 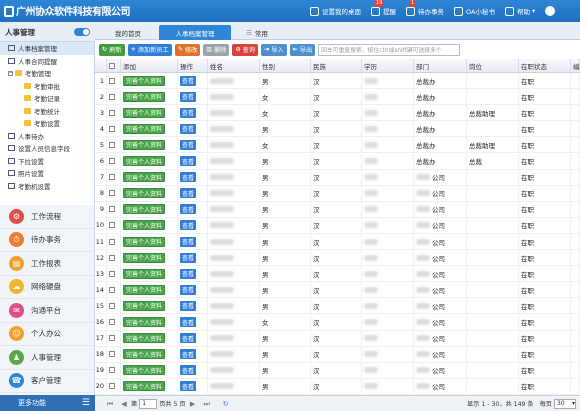 What do you see at coordinates (337, 97) in the screenshot?
I see `table-row: 2 完善个人资料 查看 女 汉 总裁办 在职` at bounding box center [337, 97].